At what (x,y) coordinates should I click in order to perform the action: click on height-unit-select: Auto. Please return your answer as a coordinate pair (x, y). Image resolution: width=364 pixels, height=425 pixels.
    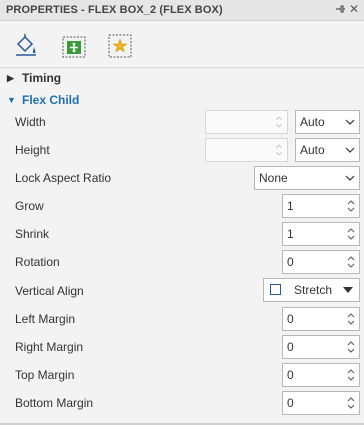
    Looking at the image, I should click on (327, 150).